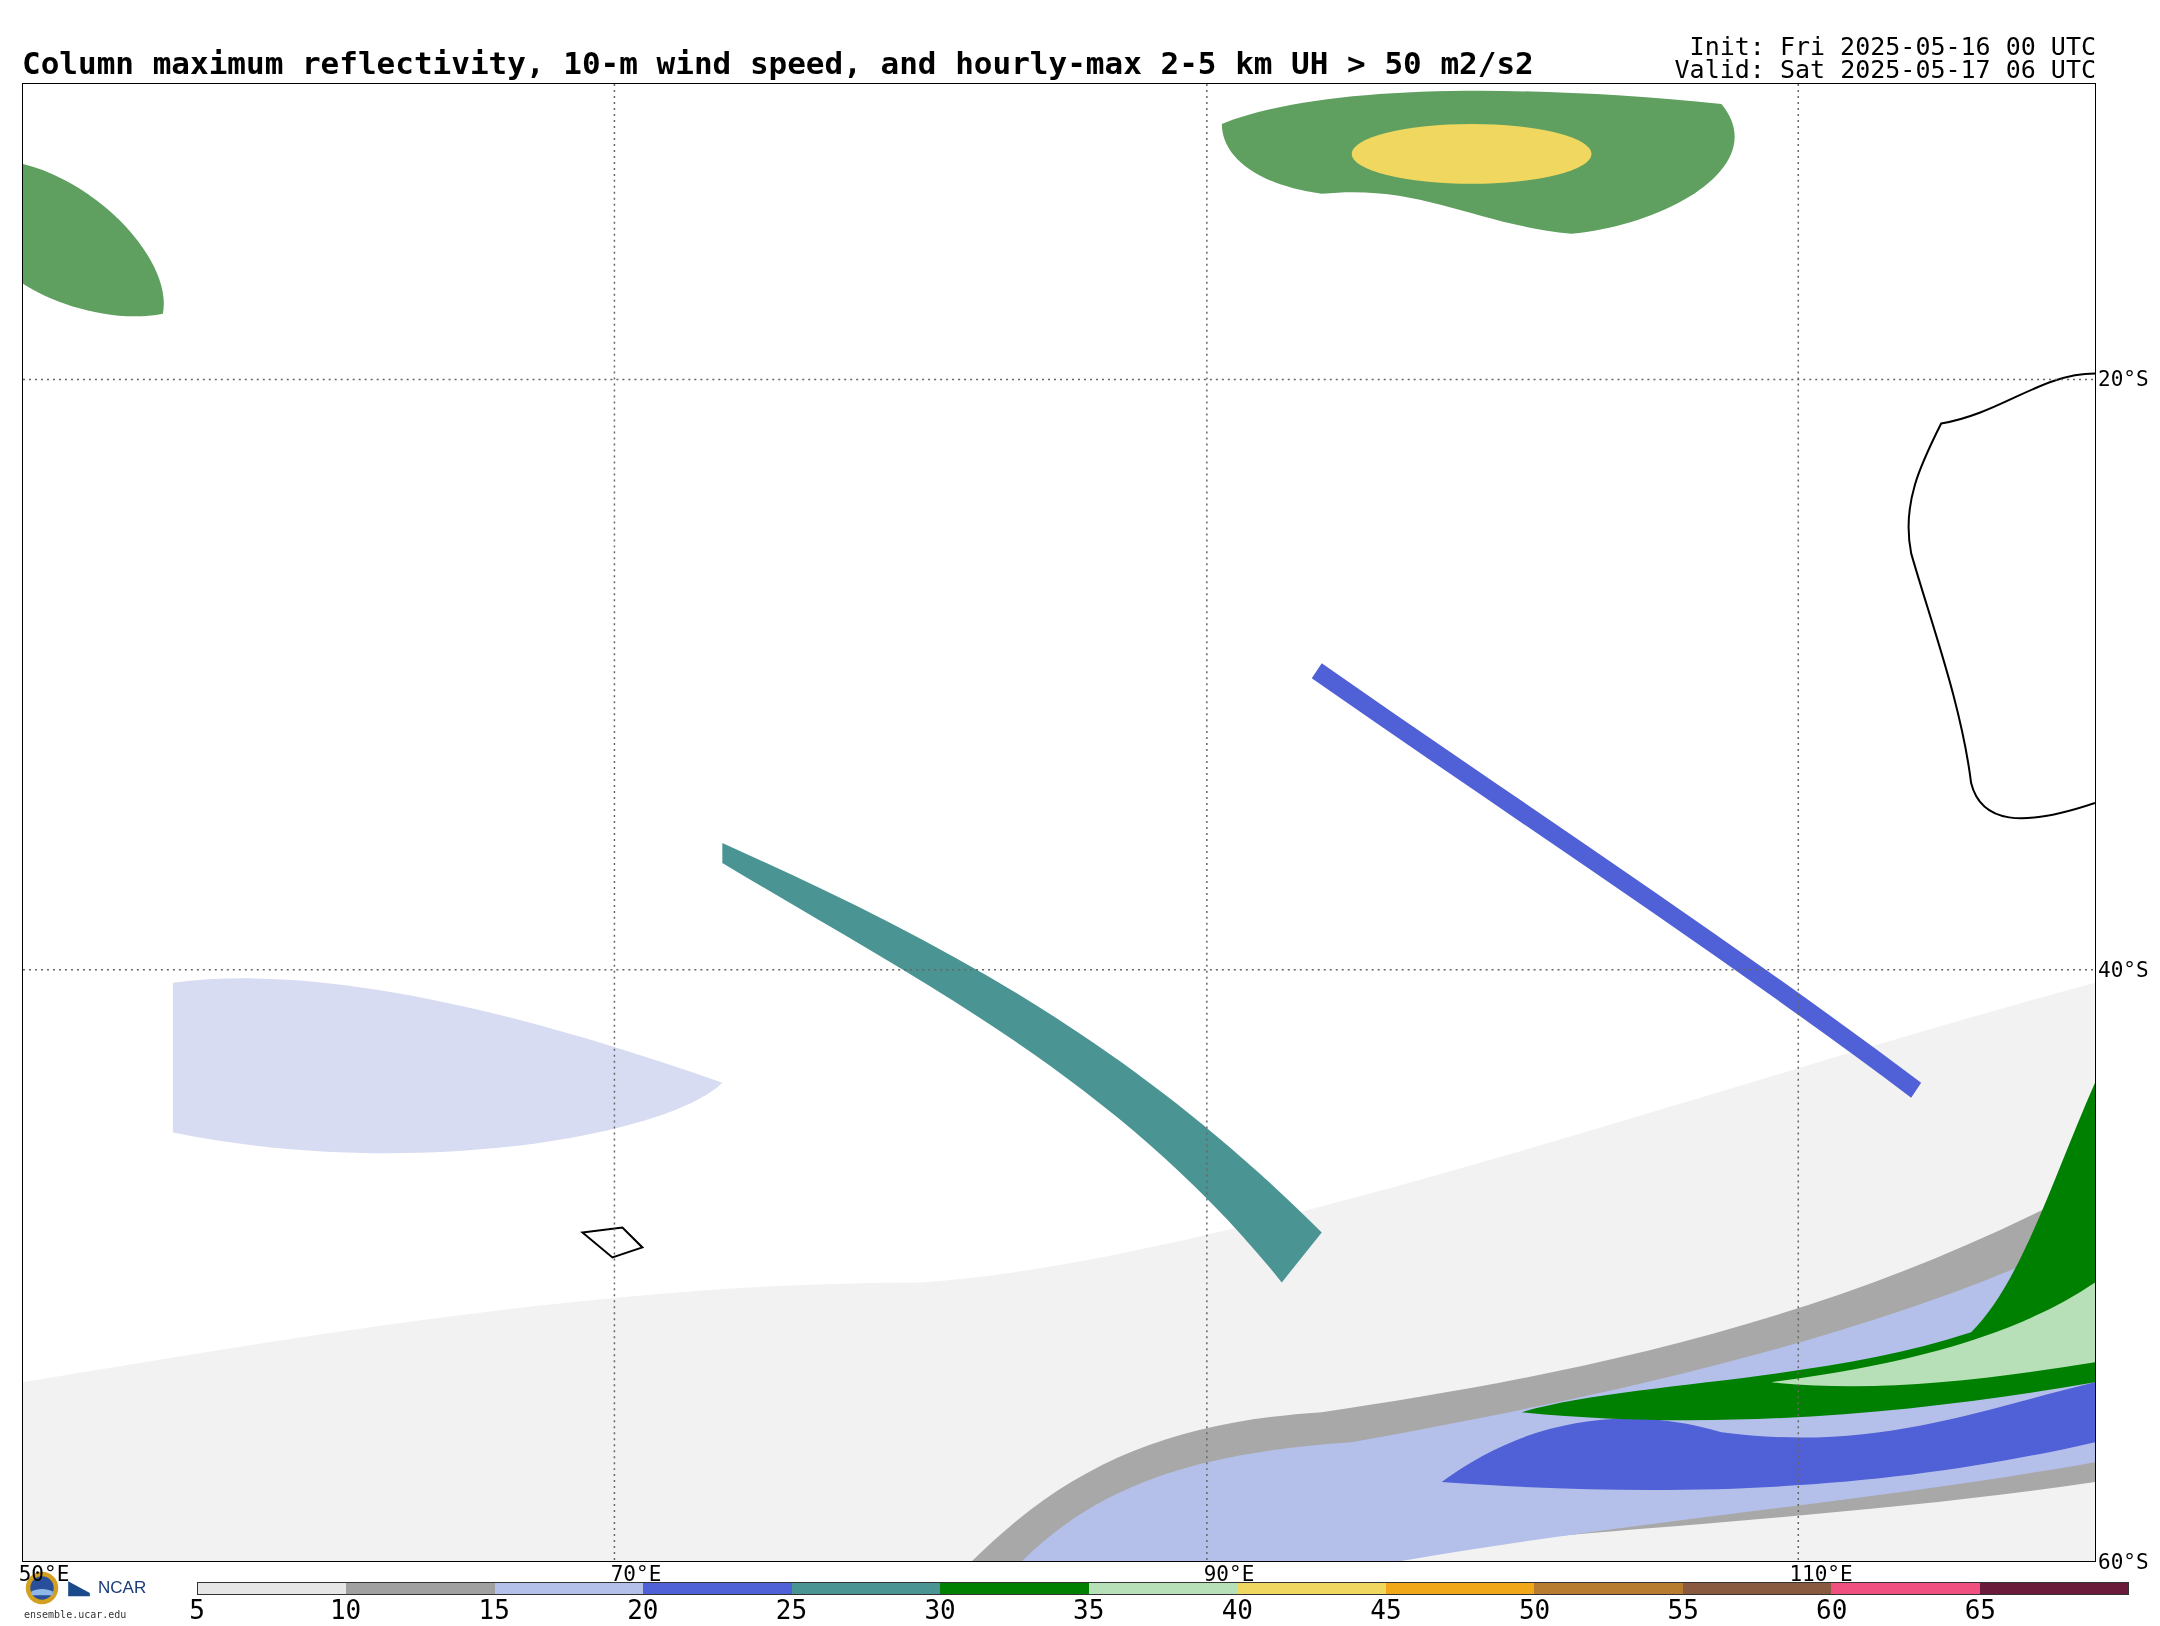  Describe the element at coordinates (1237, 1610) in the screenshot. I see `colorbar-label: 40` at that location.